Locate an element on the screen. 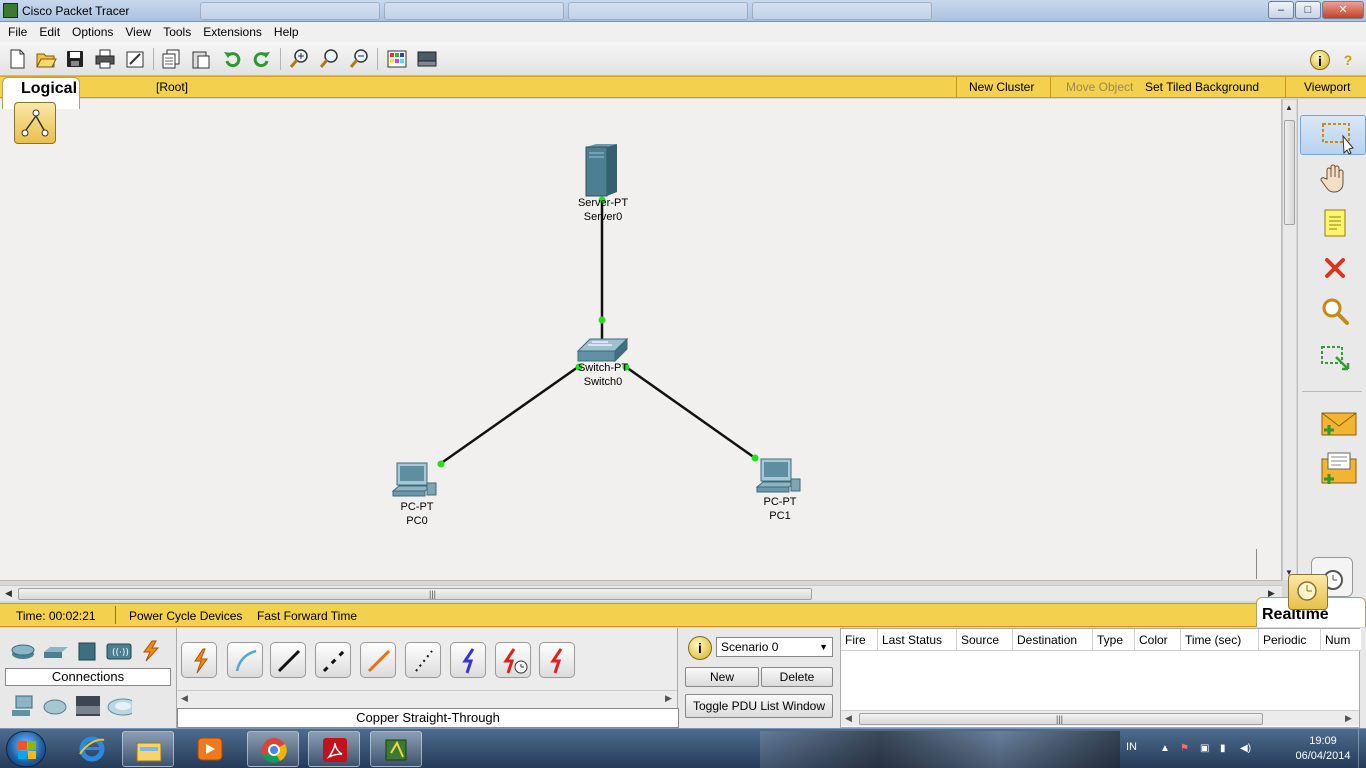 The width and height of the screenshot is (1366, 768). column-source: Source is located at coordinates (985, 640).